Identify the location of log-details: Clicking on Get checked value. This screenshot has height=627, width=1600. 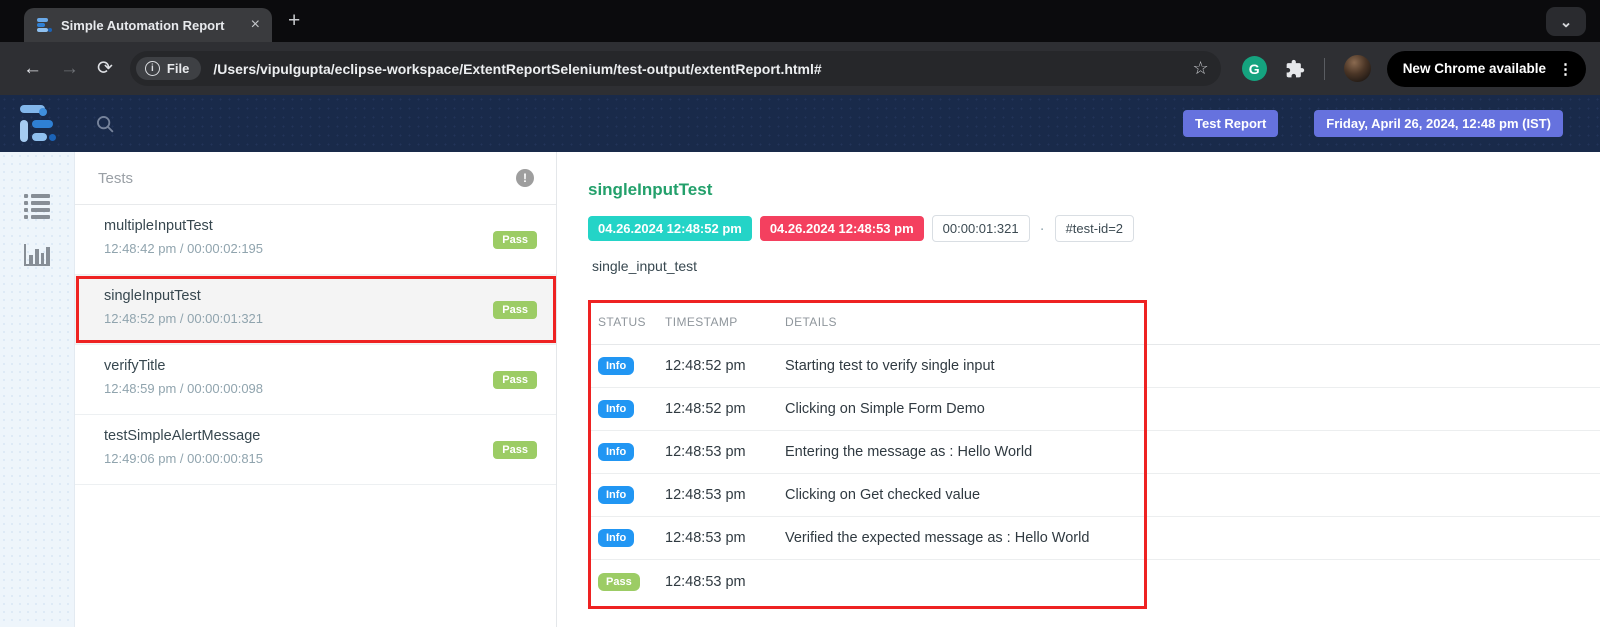
(883, 495).